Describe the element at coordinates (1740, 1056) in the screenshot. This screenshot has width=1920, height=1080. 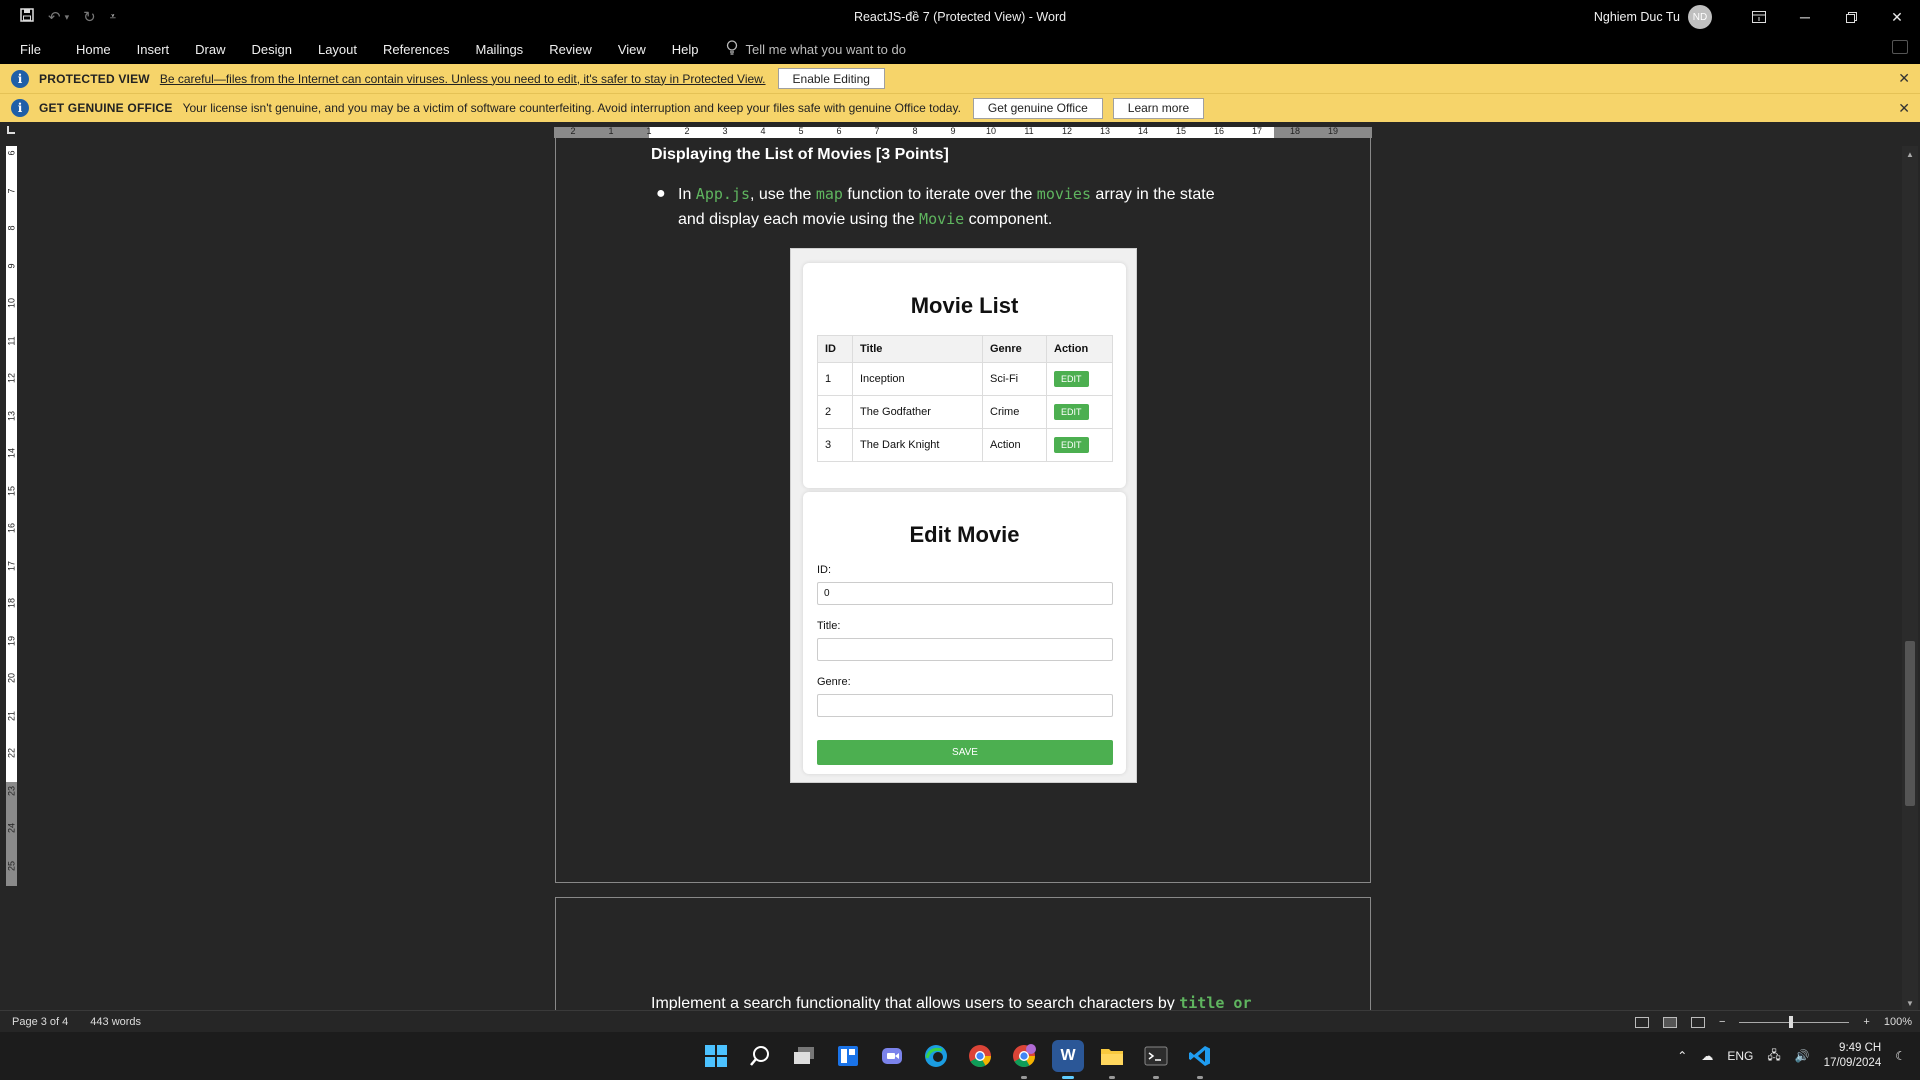
I see `language-indicator: ENG` at that location.